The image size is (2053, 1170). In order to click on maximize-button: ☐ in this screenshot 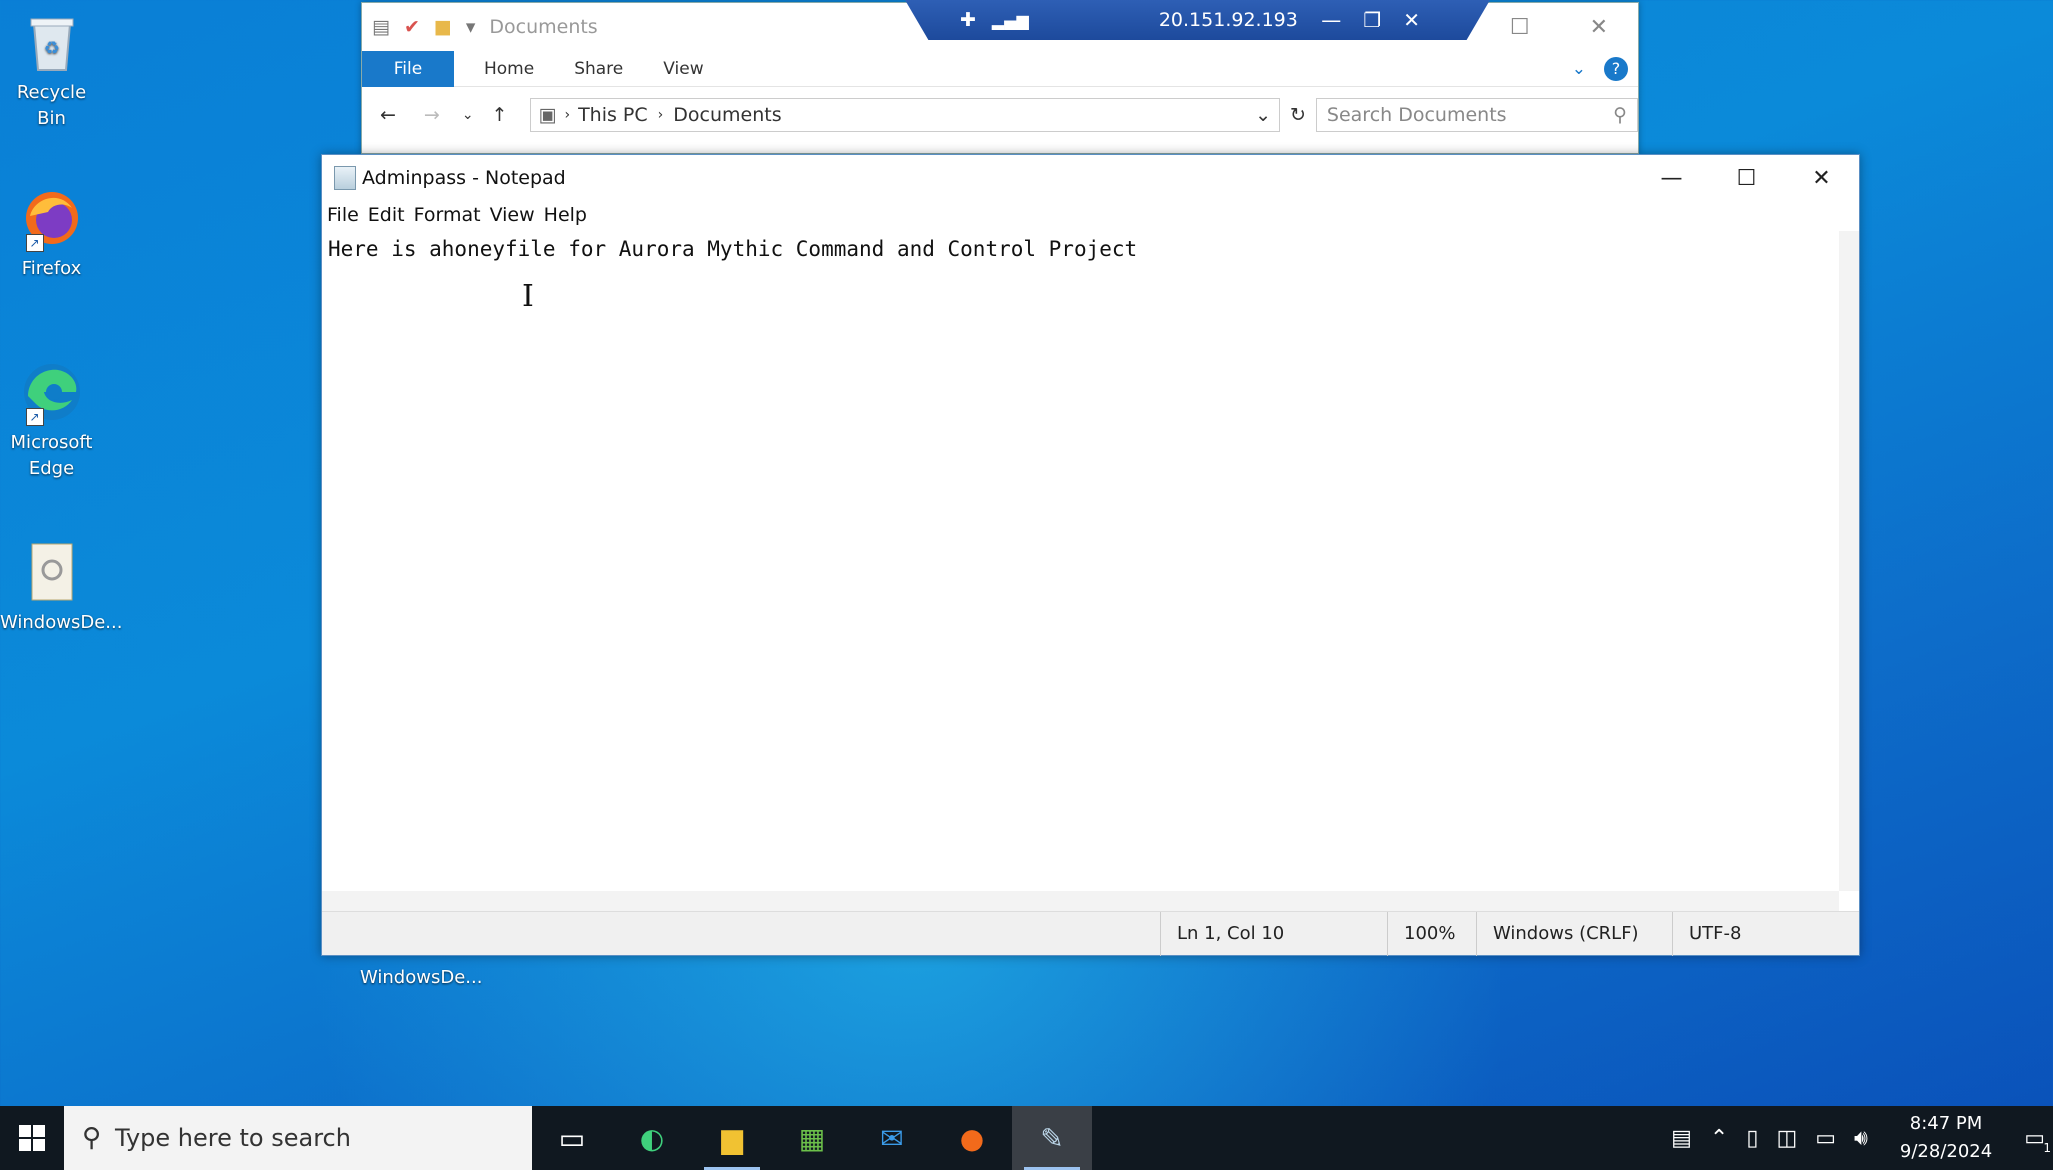, I will do `click(1746, 178)`.